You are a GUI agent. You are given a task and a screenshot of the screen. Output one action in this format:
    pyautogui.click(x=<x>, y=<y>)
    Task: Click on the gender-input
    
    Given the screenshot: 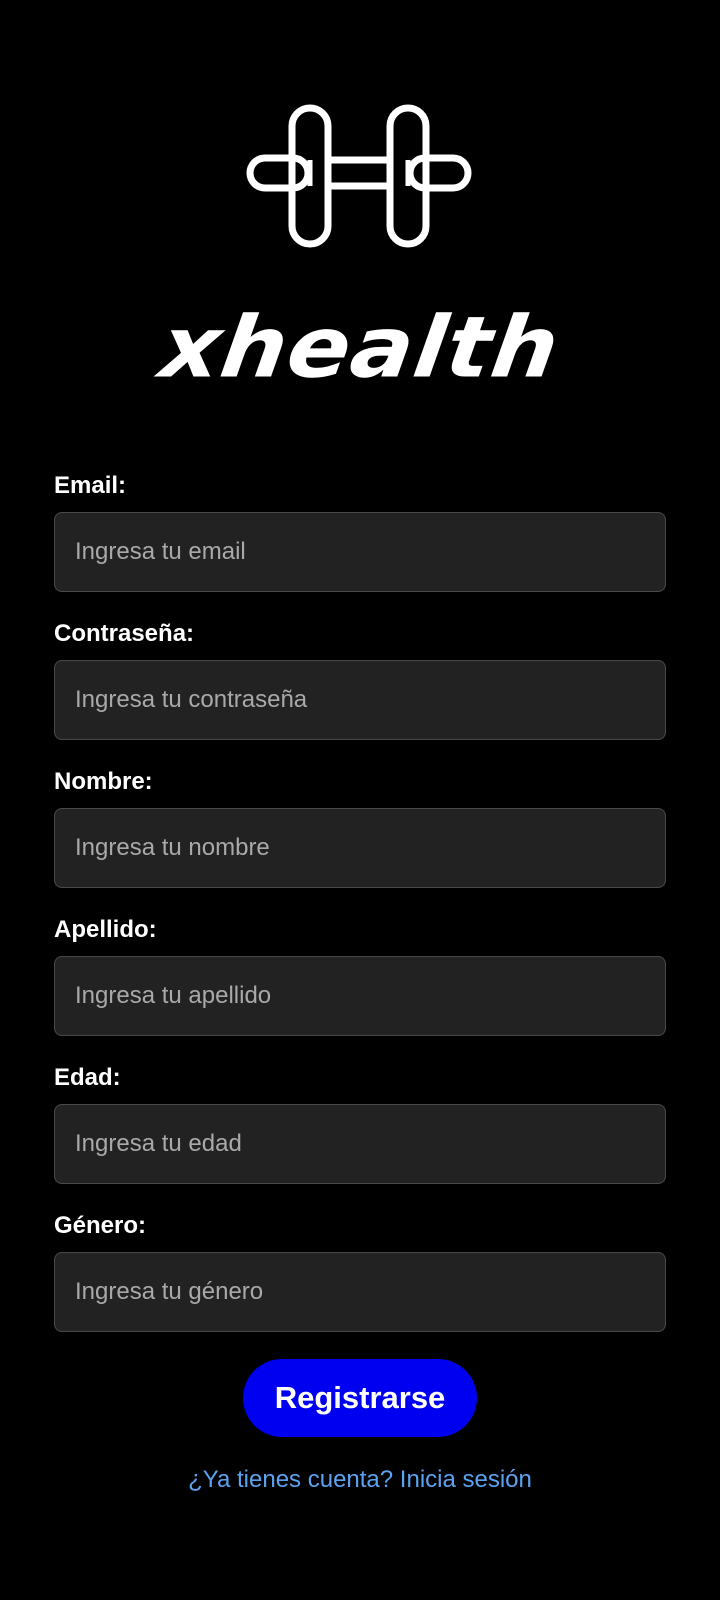 What is the action you would take?
    pyautogui.click(x=360, y=1292)
    